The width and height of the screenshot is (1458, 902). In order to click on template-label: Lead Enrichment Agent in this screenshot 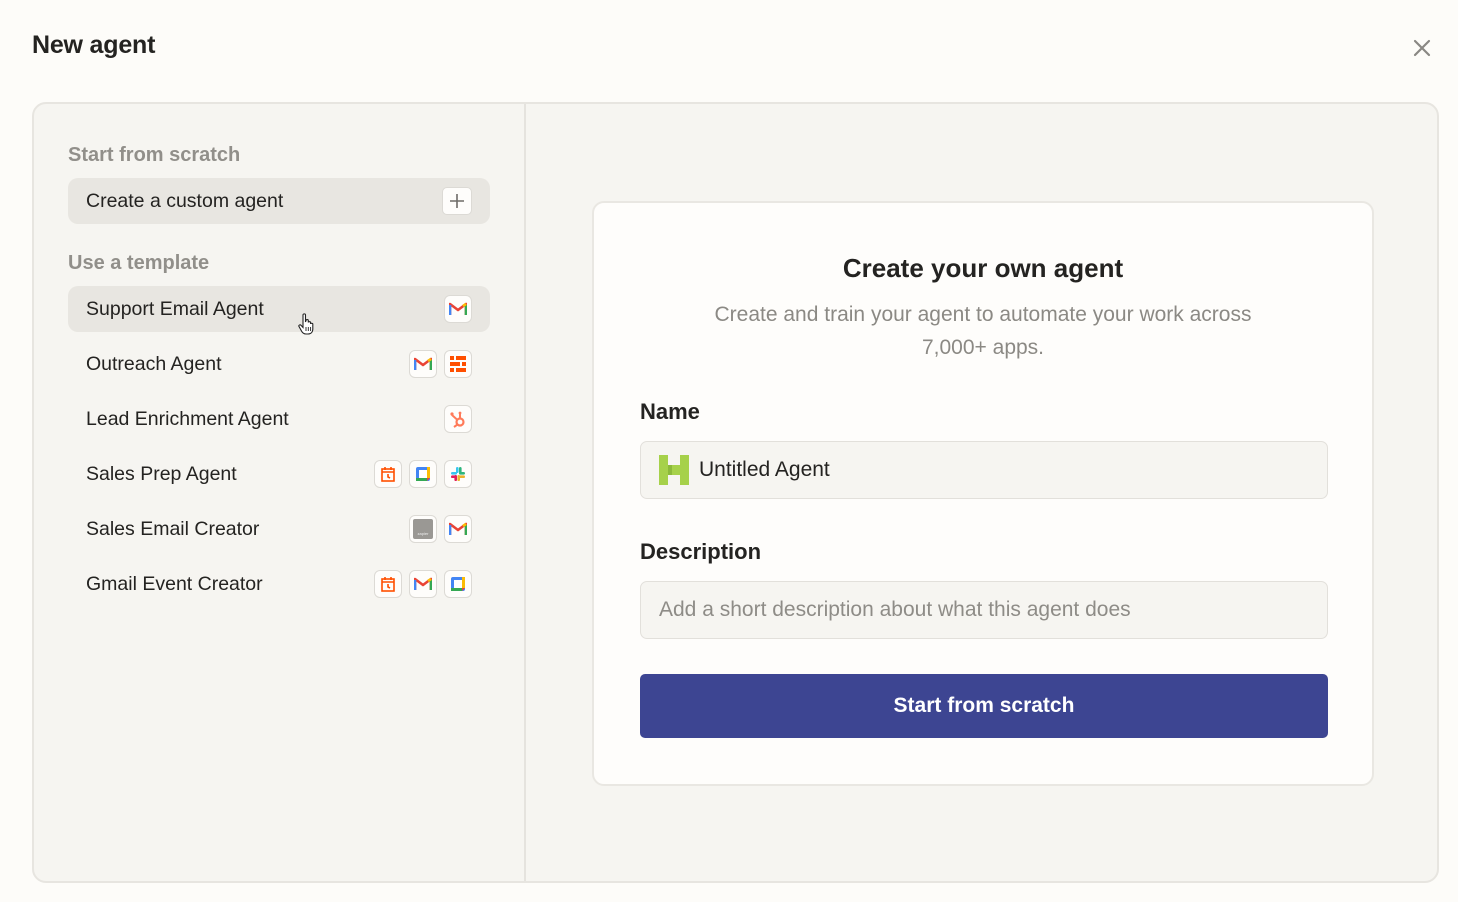, I will do `click(187, 418)`.